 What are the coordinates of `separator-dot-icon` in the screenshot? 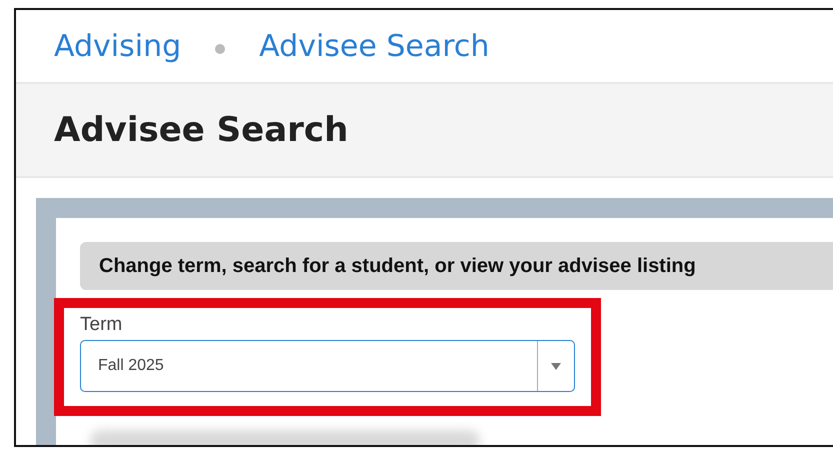 It's located at (220, 49).